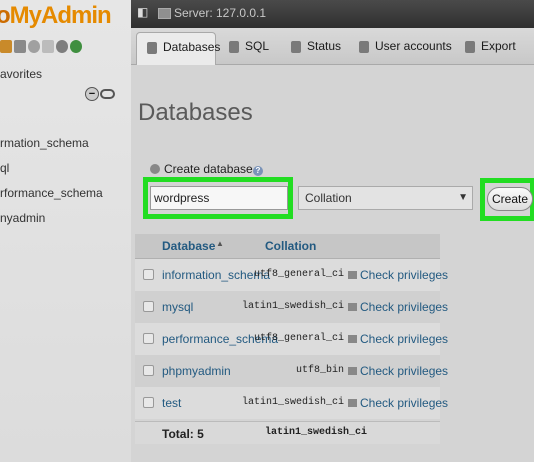  What do you see at coordinates (220, 243) in the screenshot?
I see `sort-ascending-icon: ▲` at bounding box center [220, 243].